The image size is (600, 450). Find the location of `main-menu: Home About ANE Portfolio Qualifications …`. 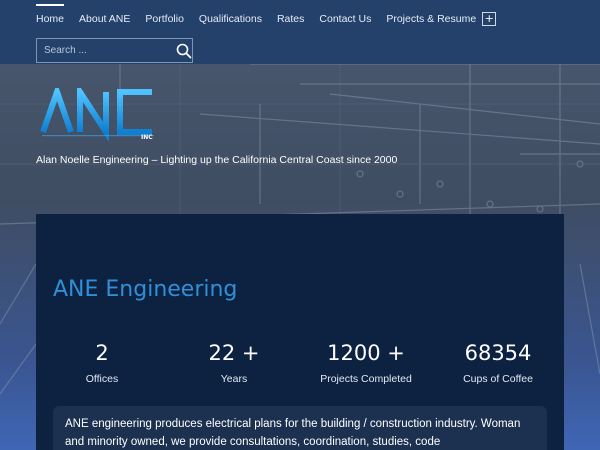

main-menu: Home About ANE Portfolio Qualifications … is located at coordinates (266, 19).